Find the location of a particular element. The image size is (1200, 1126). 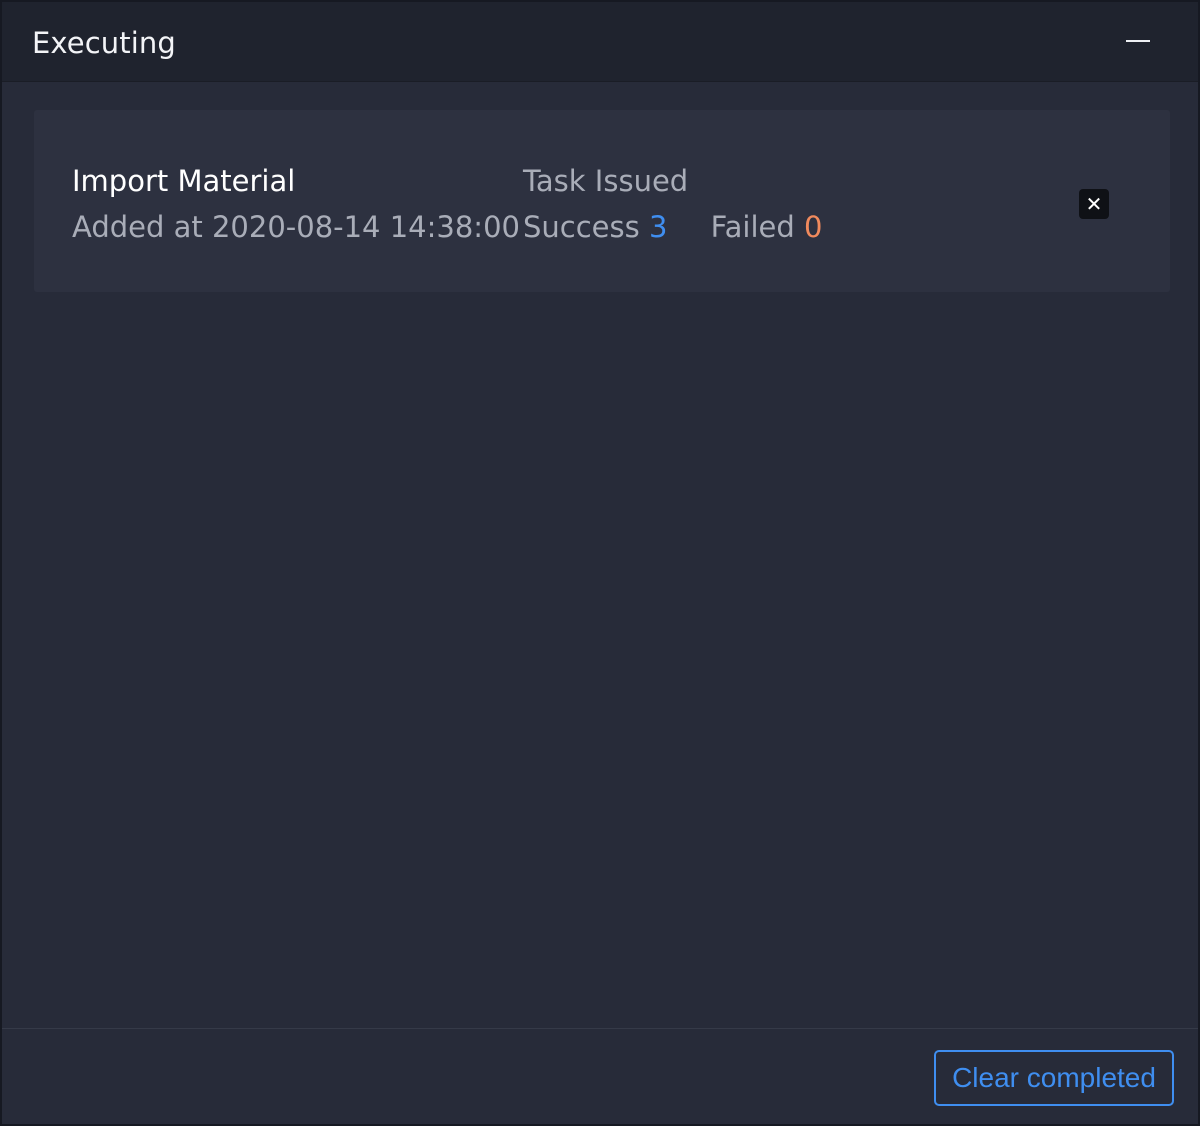

success-label: Success is located at coordinates (581, 227).